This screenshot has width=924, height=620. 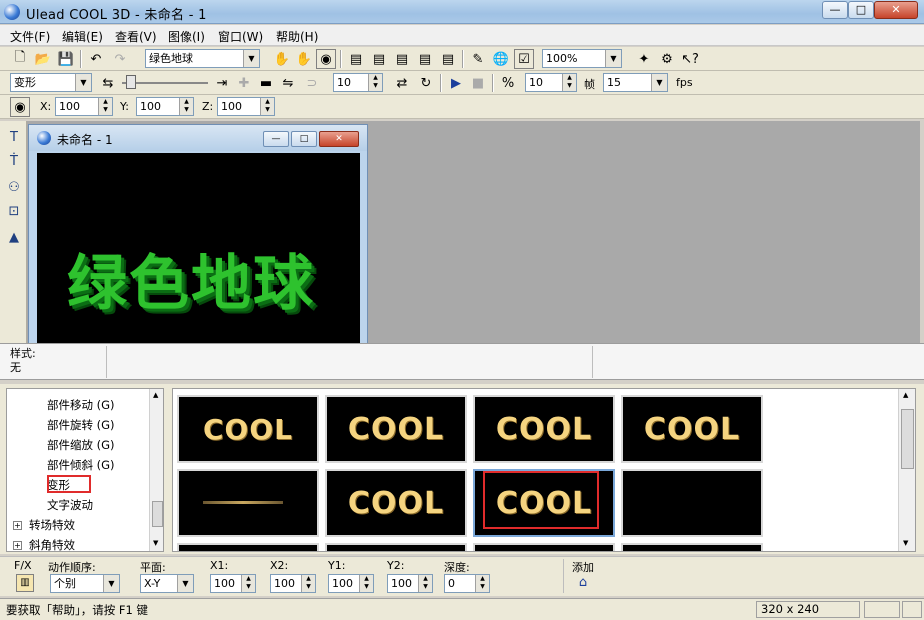 What do you see at coordinates (358, 82) in the screenshot?
I see `frame-input: 10 ▲ ▼` at bounding box center [358, 82].